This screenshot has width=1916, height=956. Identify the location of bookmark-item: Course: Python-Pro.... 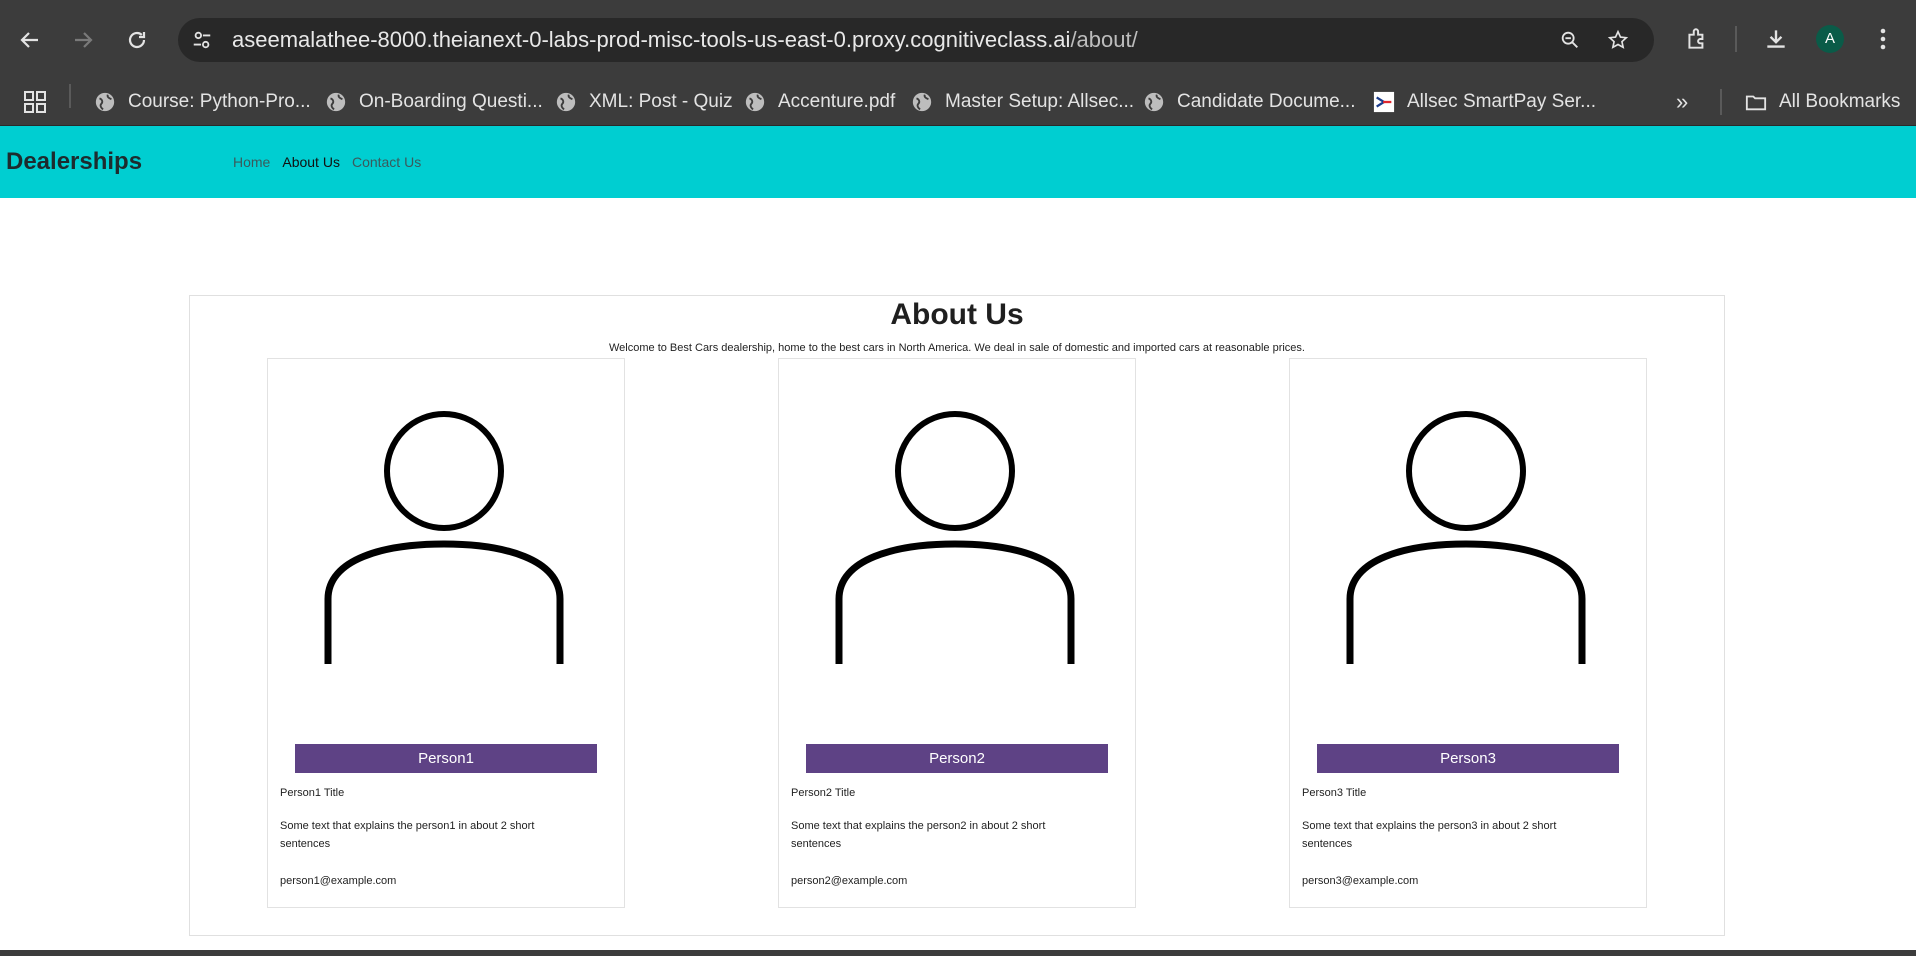
(202, 102).